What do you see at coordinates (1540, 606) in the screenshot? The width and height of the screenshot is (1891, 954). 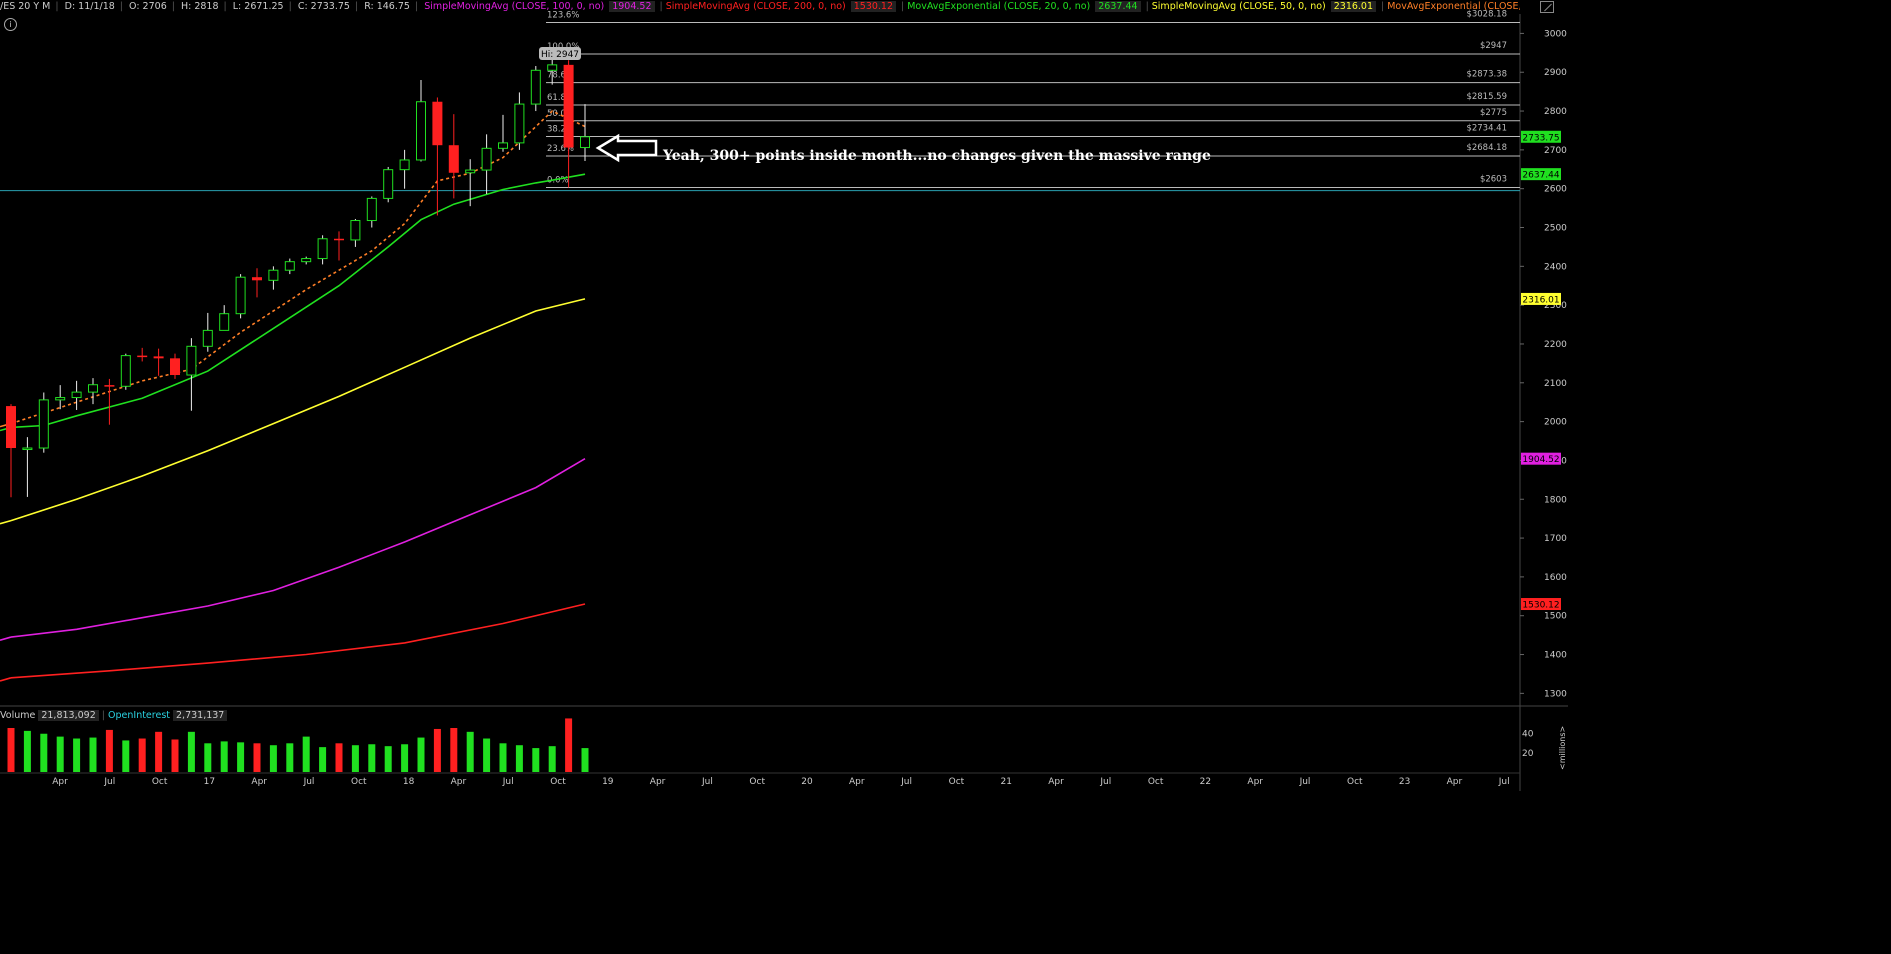 I see `price-marker-label: 1530.12` at bounding box center [1540, 606].